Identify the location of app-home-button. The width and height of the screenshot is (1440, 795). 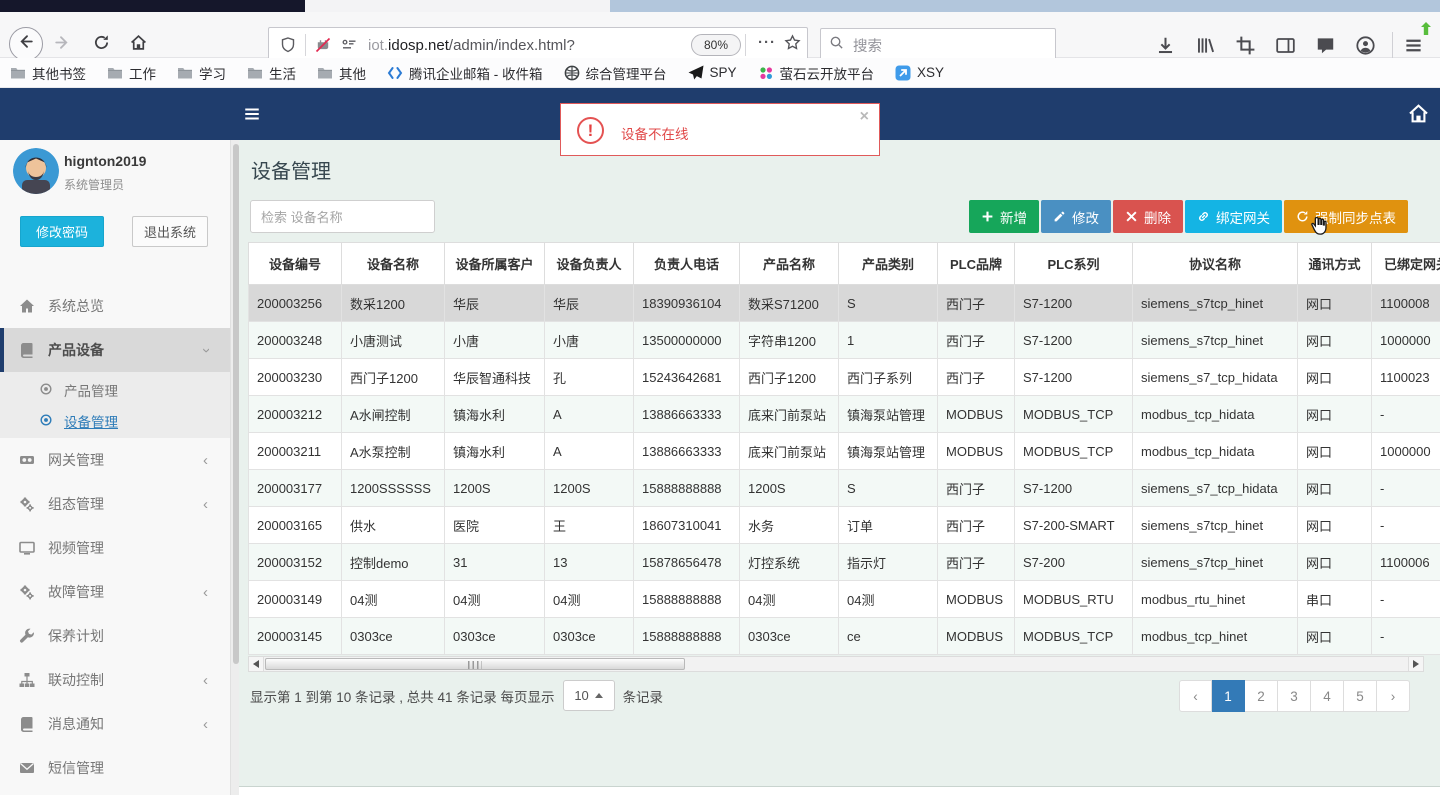
(1418, 113).